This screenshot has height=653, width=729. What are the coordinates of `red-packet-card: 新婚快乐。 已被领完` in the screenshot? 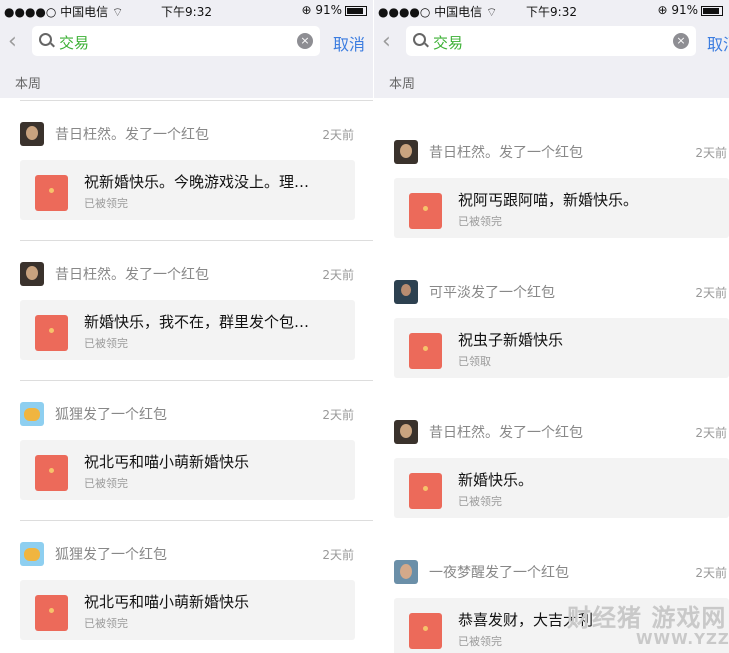 It's located at (561, 488).